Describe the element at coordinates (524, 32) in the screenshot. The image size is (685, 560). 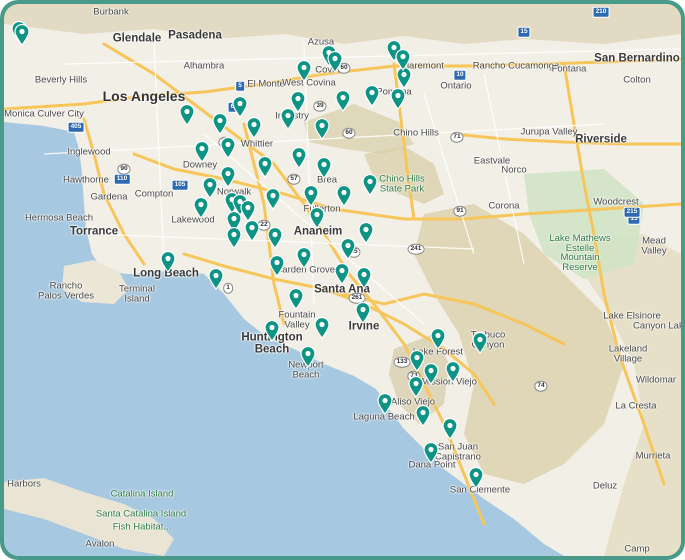
I see `interstate-shield-15: 15` at that location.